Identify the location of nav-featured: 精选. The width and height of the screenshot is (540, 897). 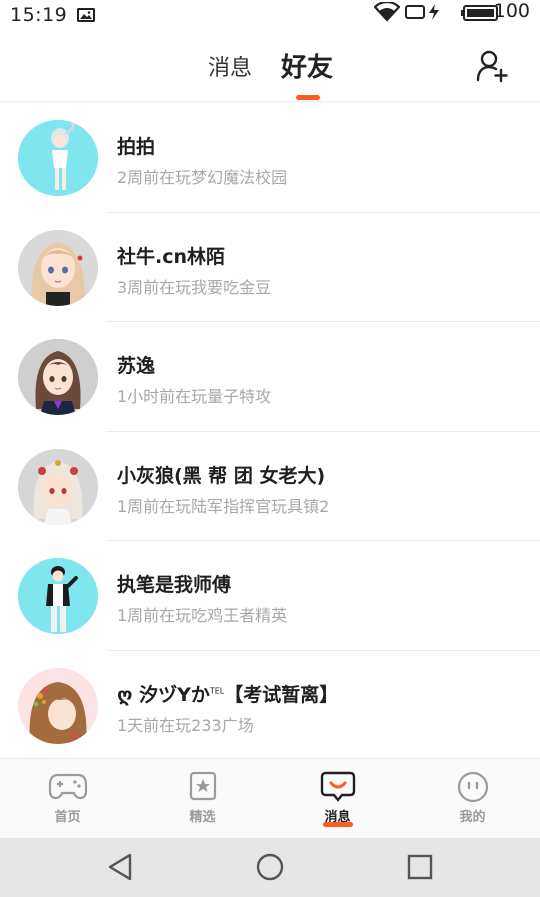
(202, 799).